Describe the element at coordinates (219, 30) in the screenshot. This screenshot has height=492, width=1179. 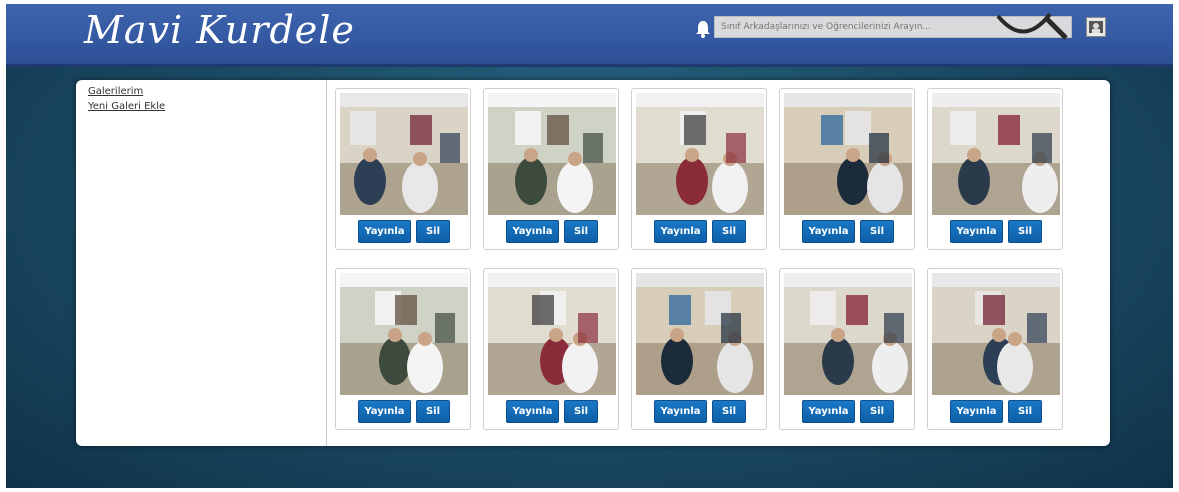
I see `site-logo: Mavi Kurdele` at that location.